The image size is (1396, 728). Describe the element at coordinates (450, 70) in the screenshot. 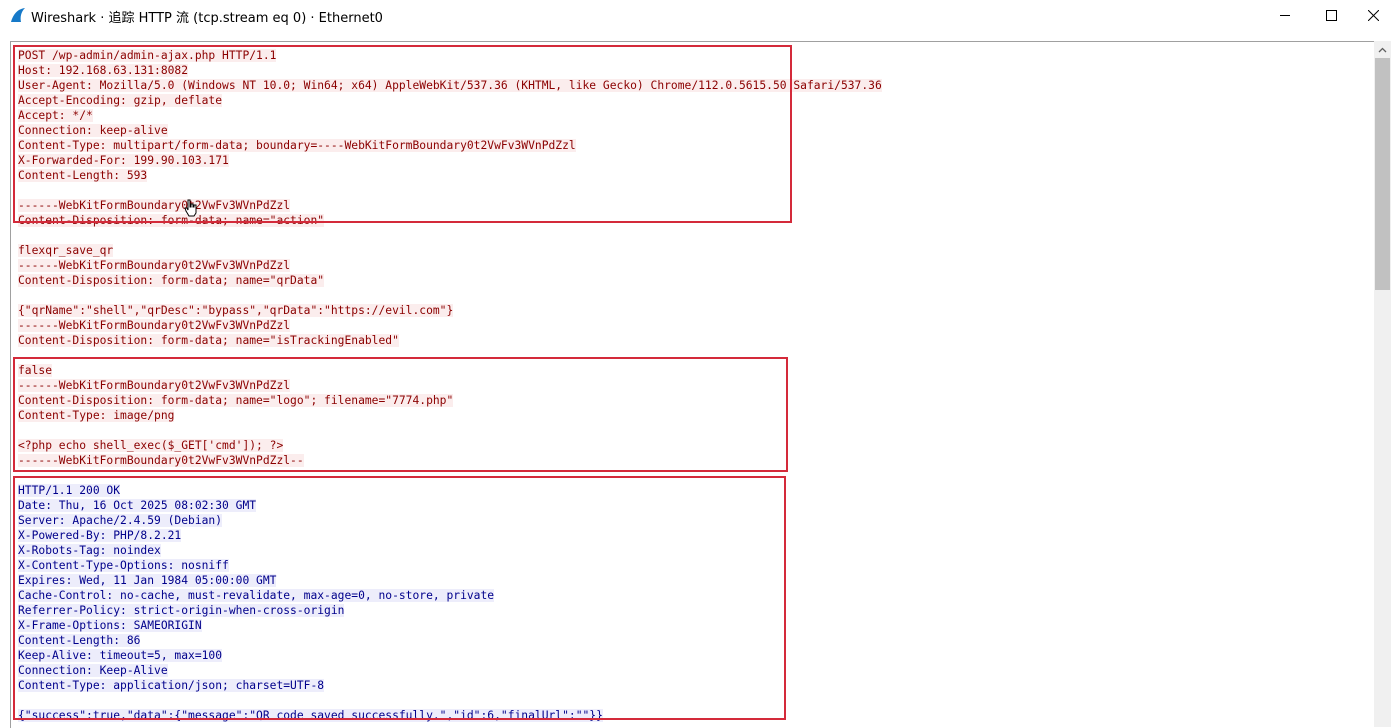

I see `client-line: Host: 192.168.63.131:8082` at that location.